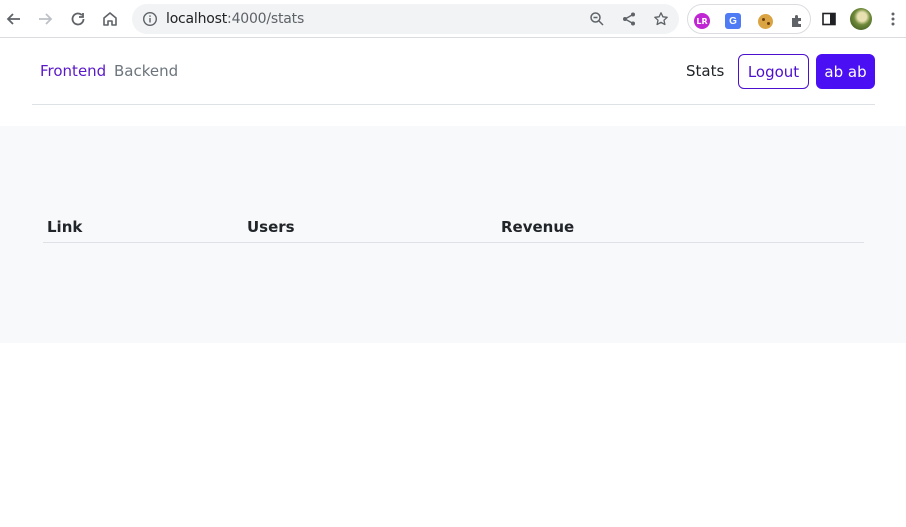  Describe the element at coordinates (773, 71) in the screenshot. I see `logout-button: Logout` at that location.